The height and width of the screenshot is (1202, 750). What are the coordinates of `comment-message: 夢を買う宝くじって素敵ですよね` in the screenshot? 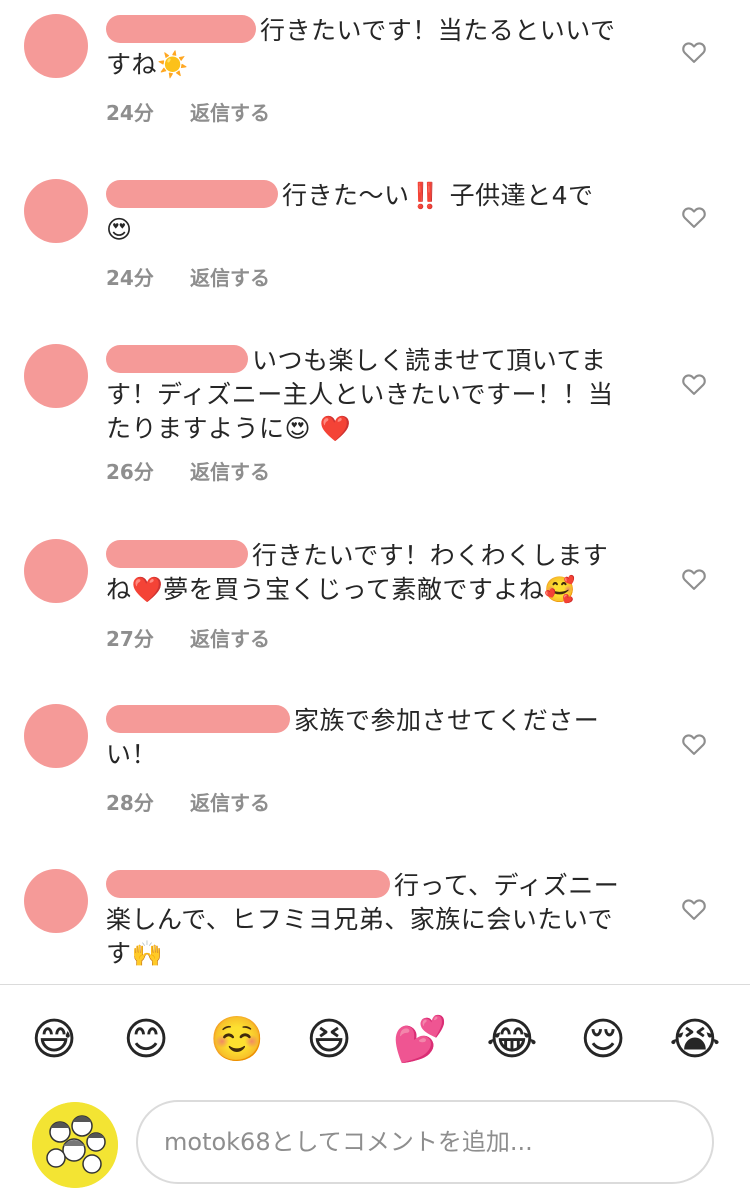 It's located at (354, 589).